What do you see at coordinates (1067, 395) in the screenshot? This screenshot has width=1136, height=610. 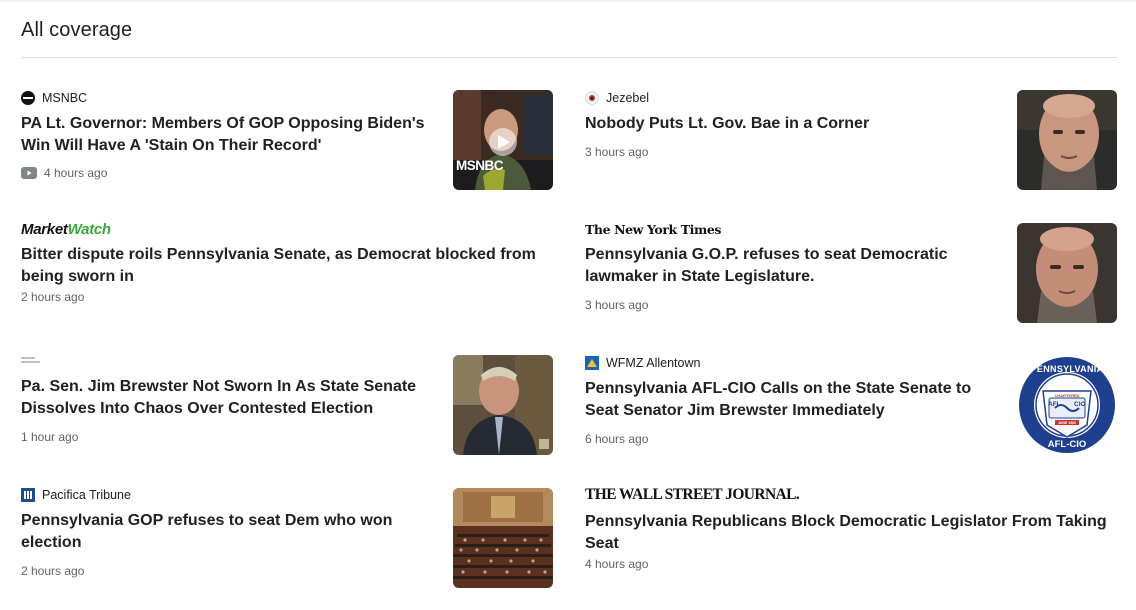 I see `thumbnail-text-banner: CHARTERED` at bounding box center [1067, 395].